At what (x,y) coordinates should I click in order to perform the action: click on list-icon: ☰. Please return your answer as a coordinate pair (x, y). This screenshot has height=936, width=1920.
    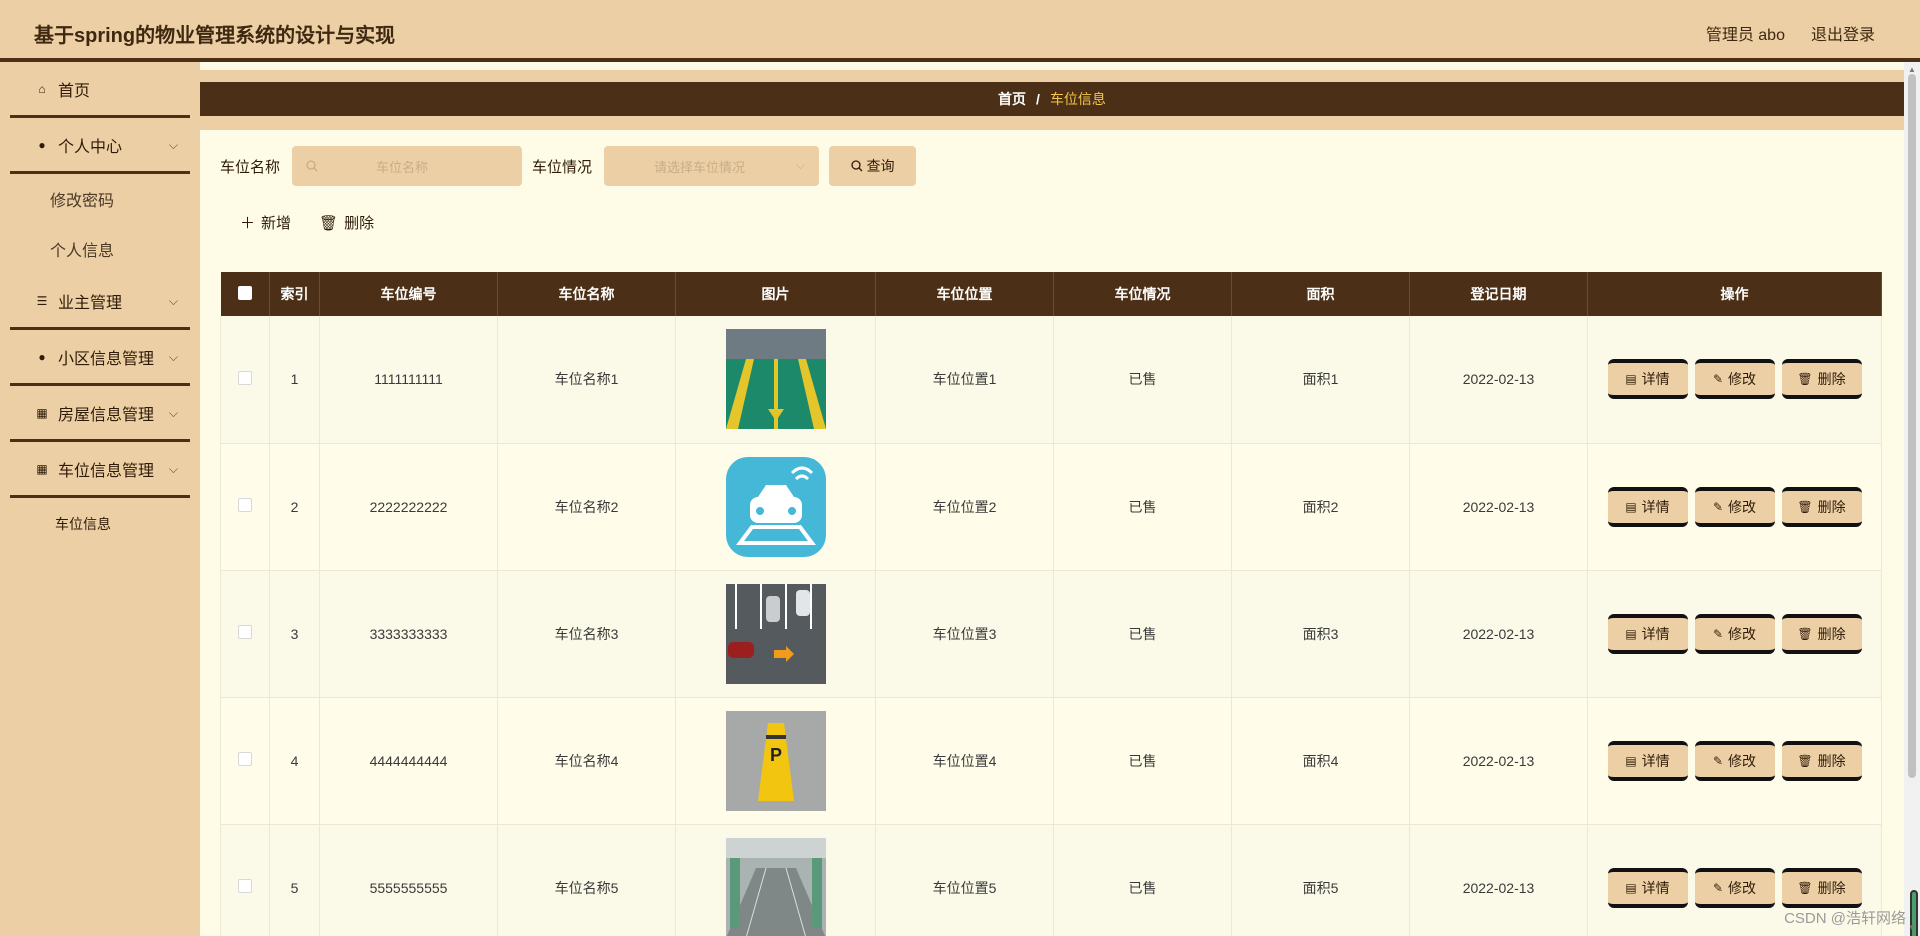
    Looking at the image, I should click on (42, 300).